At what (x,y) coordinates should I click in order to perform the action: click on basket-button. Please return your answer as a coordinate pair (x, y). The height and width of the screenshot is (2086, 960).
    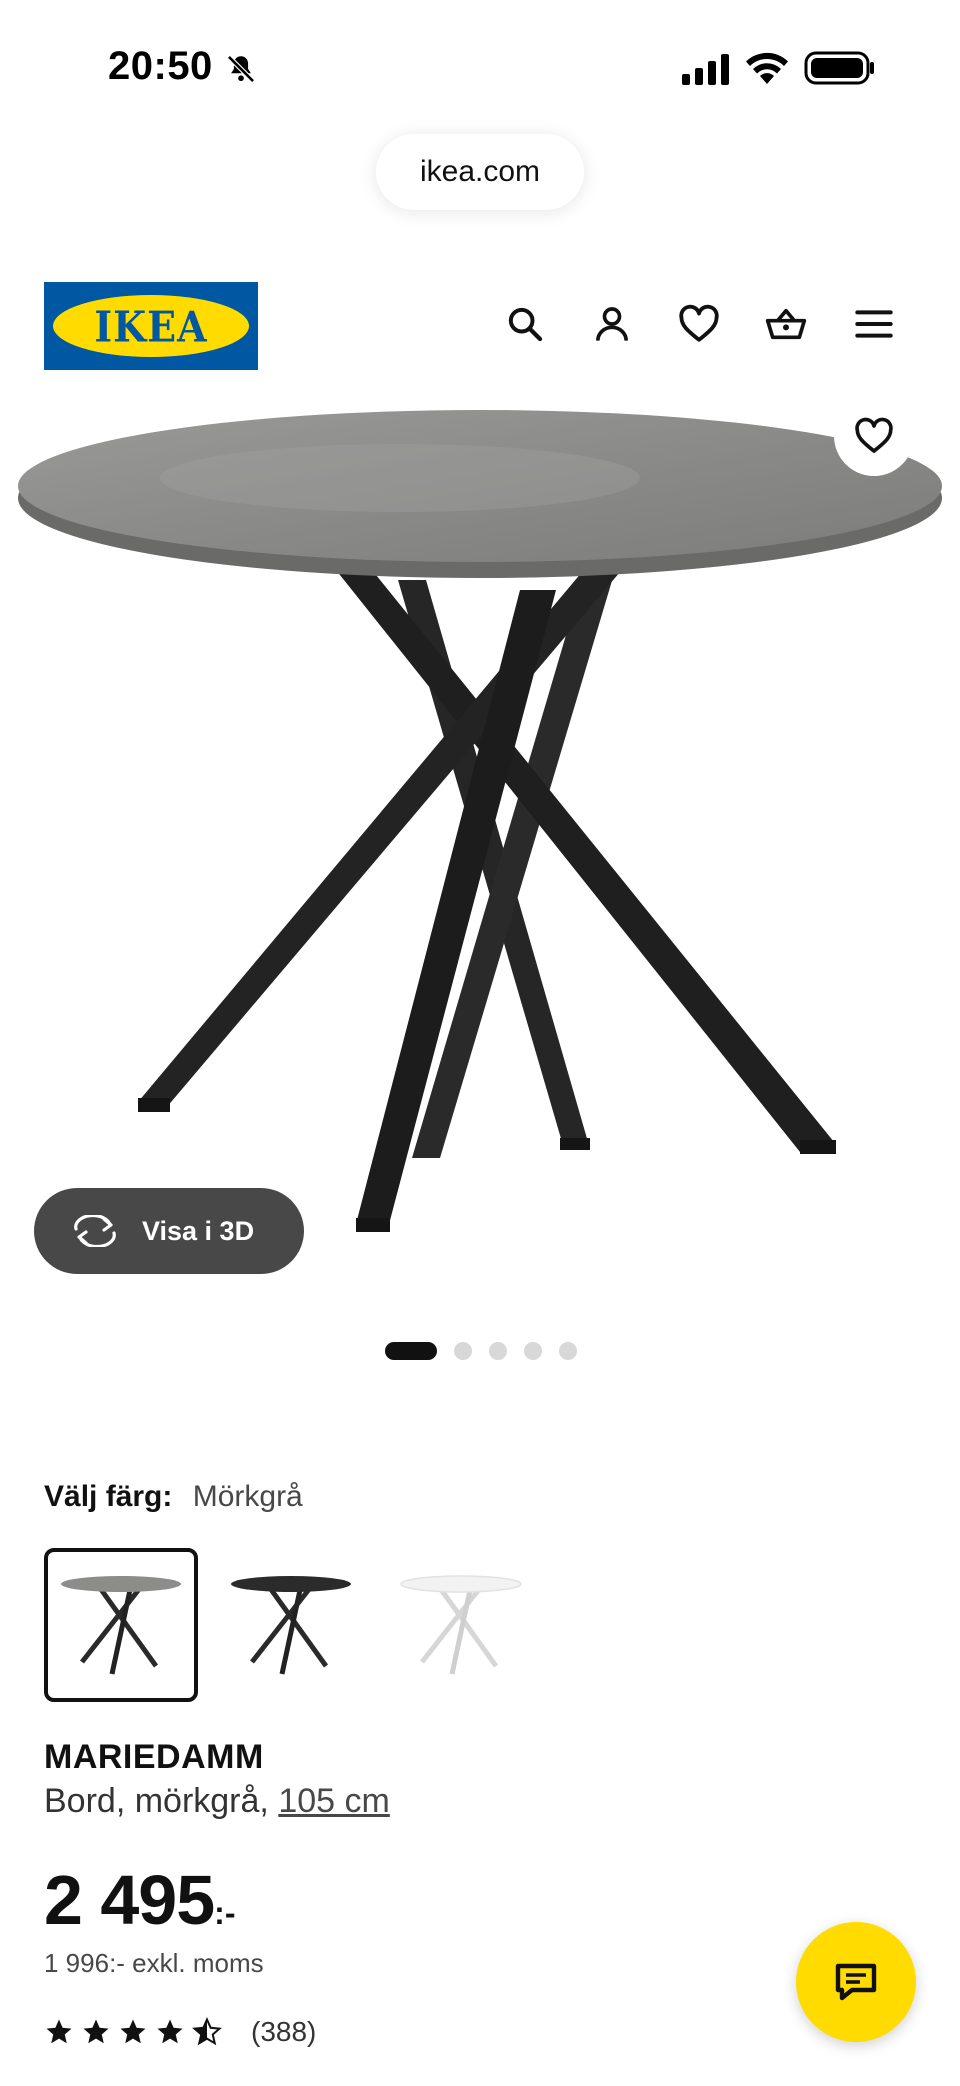
    Looking at the image, I should click on (786, 324).